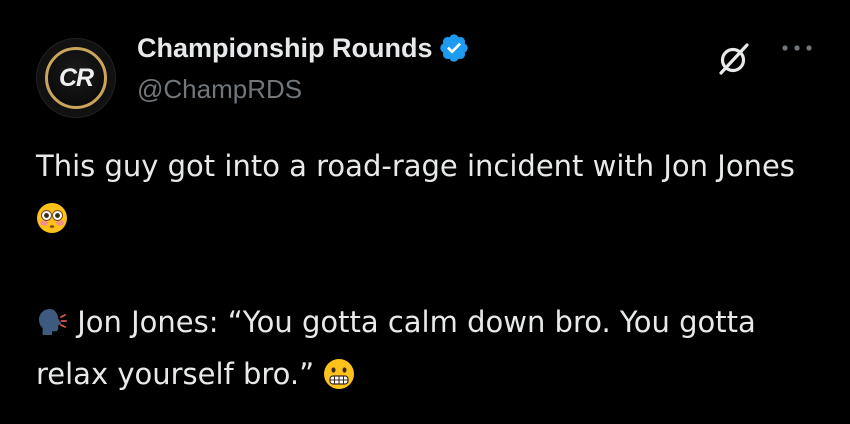 The image size is (850, 424). What do you see at coordinates (734, 59) in the screenshot?
I see `grok-icon` at bounding box center [734, 59].